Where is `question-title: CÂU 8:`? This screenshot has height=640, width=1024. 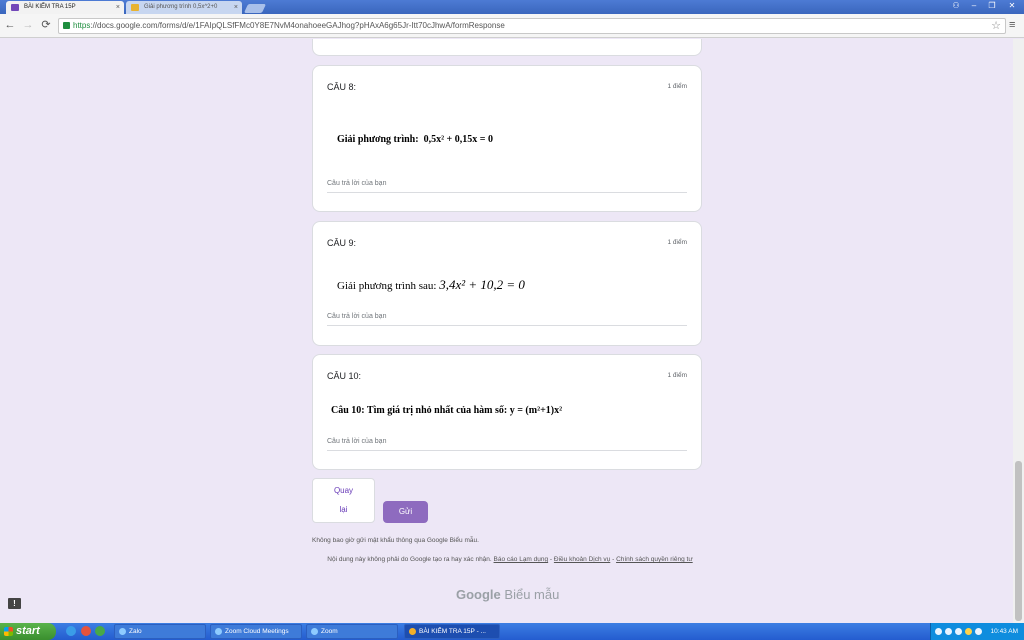
question-title: CÂU 8: is located at coordinates (342, 87).